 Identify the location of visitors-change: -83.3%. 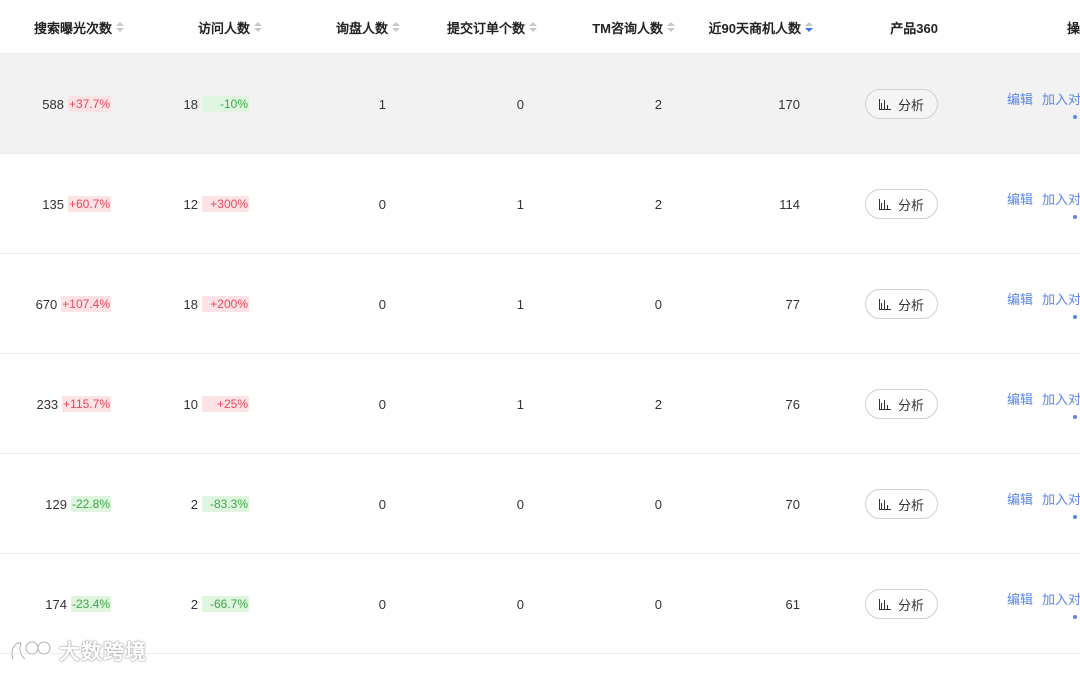
(225, 504).